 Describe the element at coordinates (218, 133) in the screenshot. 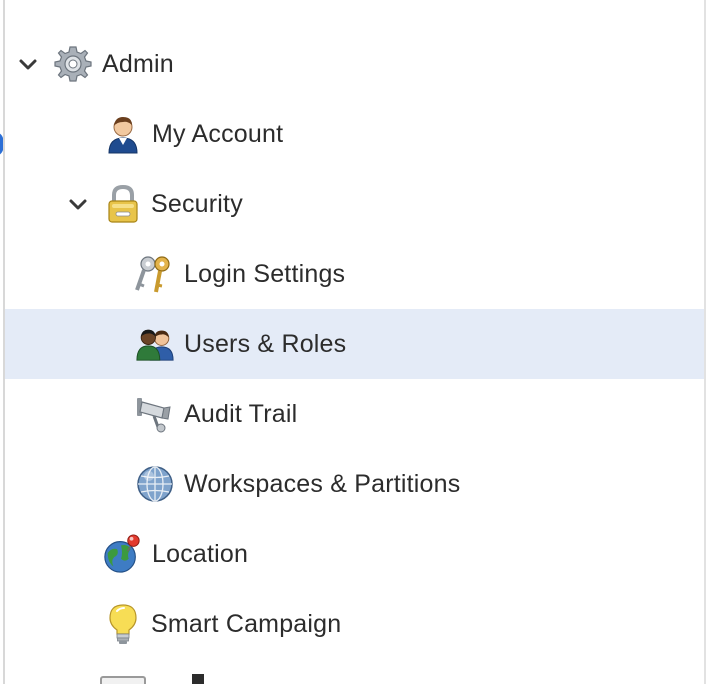

I see `tree-item-label: My Account` at that location.